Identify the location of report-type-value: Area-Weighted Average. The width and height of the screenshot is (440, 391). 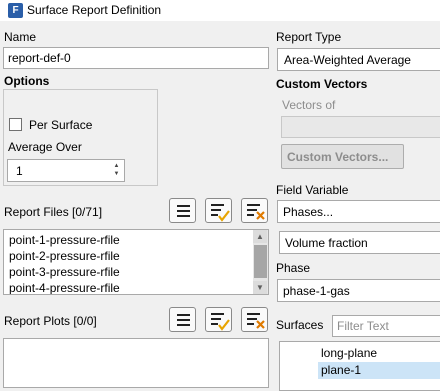
(347, 60).